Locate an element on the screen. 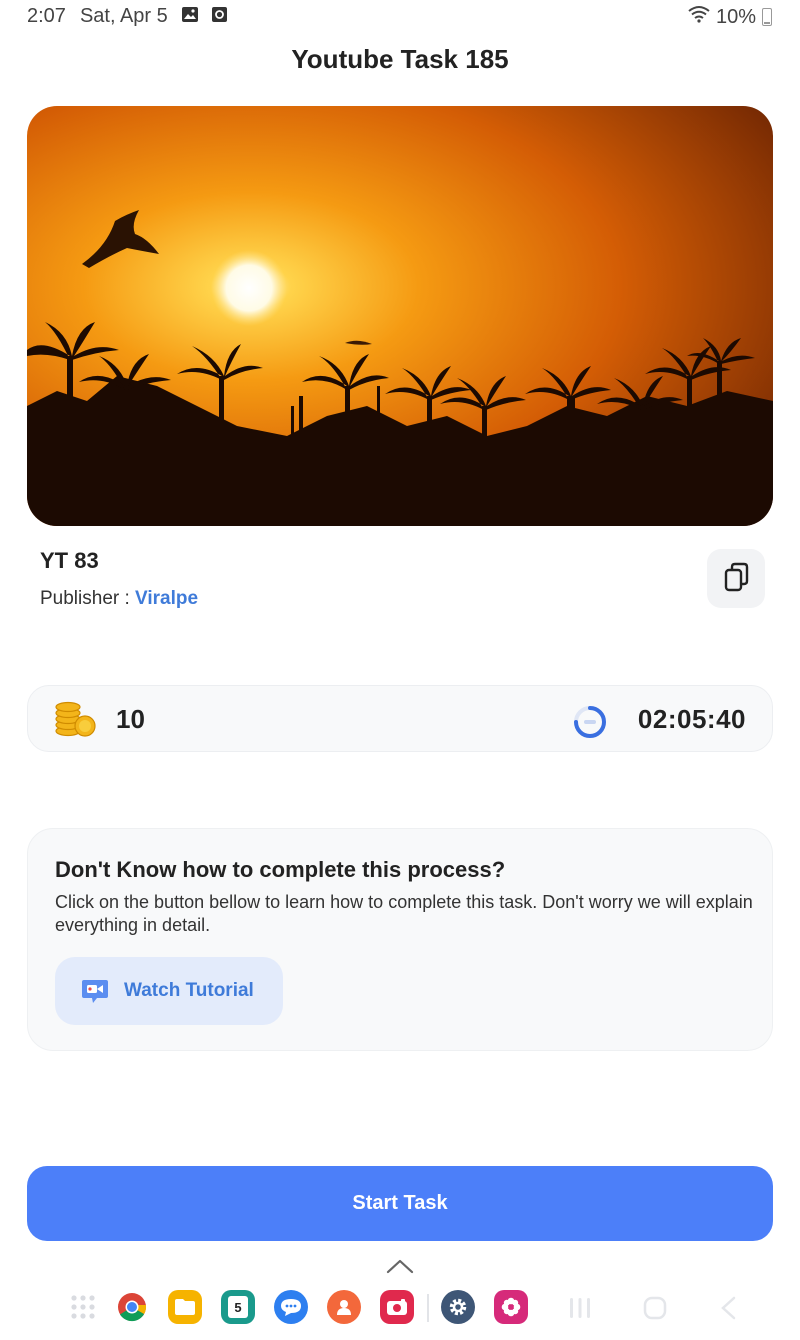 This screenshot has width=800, height=1340. publisher-name: Viralpe is located at coordinates (166, 598).